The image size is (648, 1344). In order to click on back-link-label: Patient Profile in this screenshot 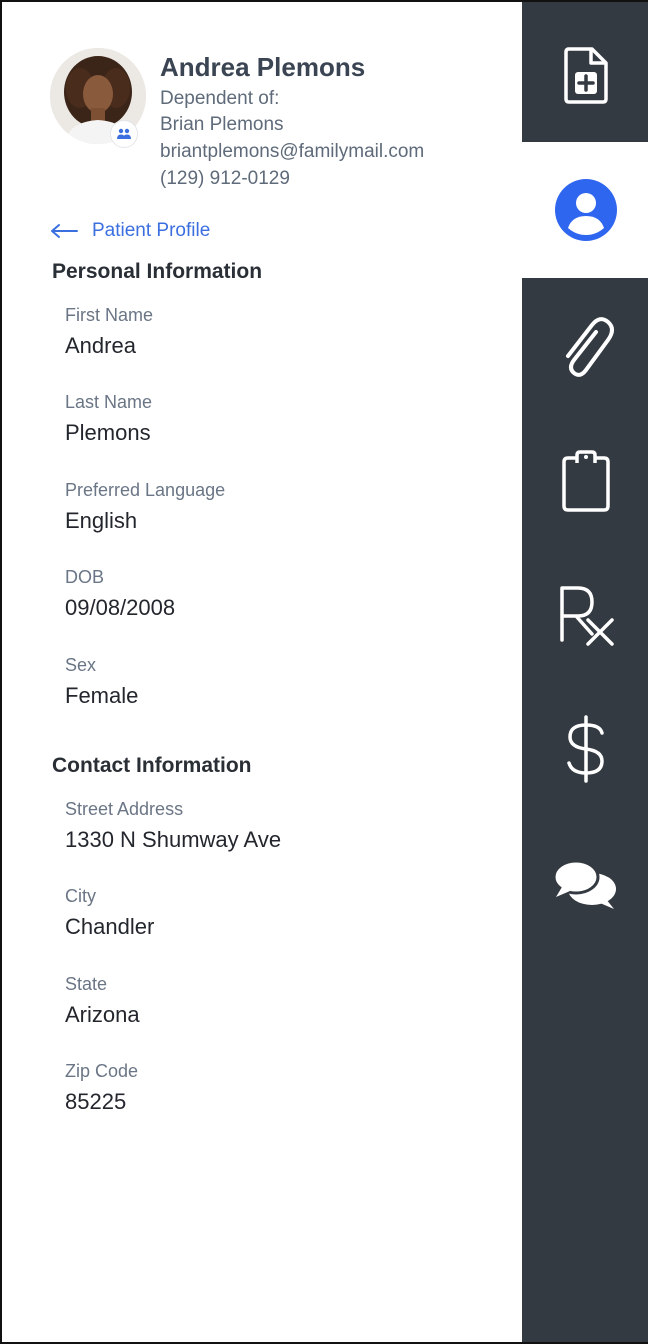, I will do `click(151, 230)`.